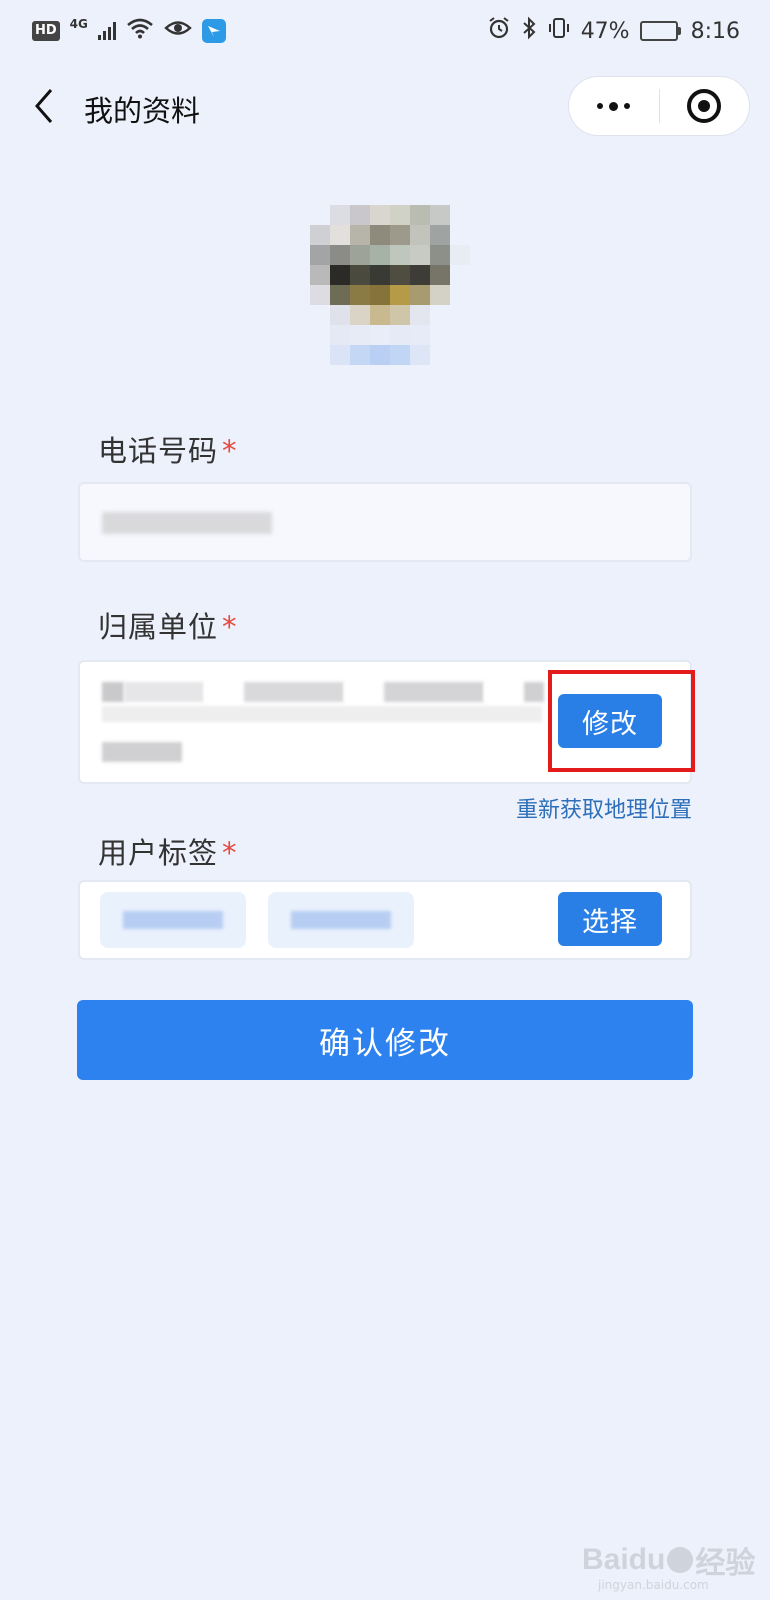  What do you see at coordinates (385, 107) in the screenshot?
I see `nav-bar: 我的资料` at bounding box center [385, 107].